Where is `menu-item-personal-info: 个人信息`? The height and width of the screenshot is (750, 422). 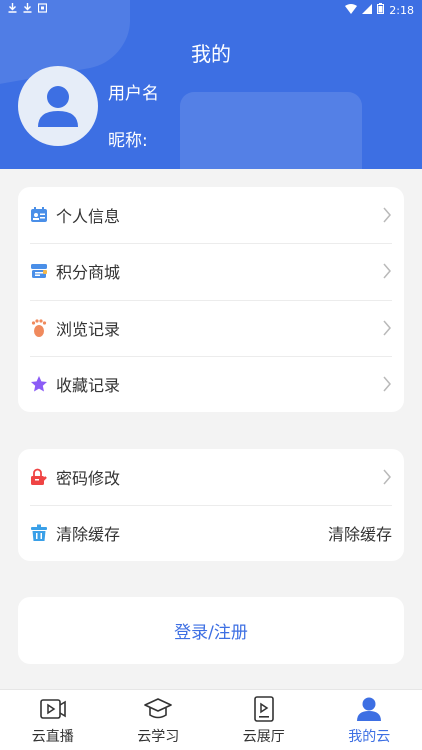 menu-item-personal-info: 个人信息 is located at coordinates (211, 215).